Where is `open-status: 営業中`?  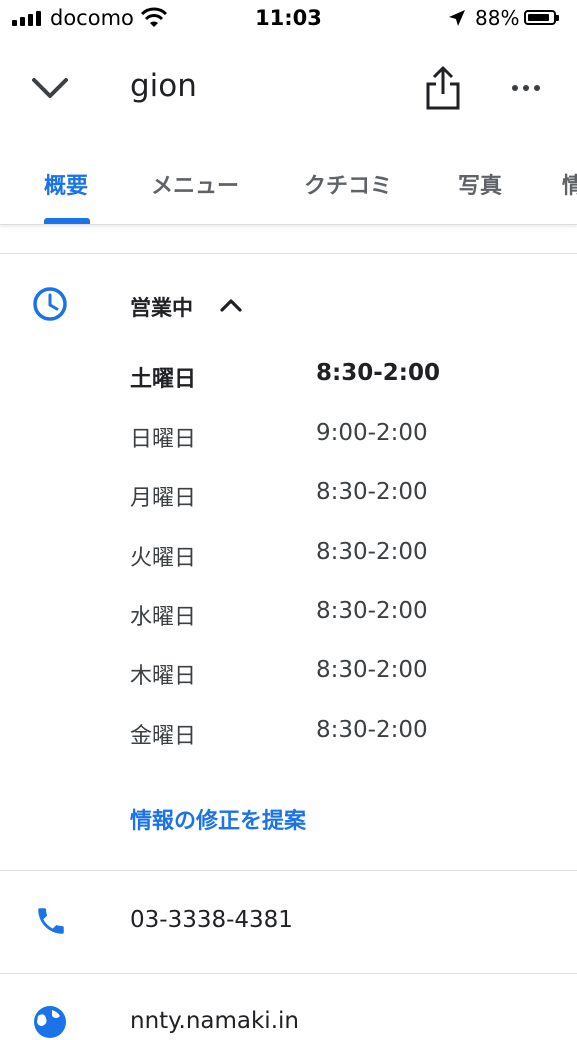
open-status: 営業中 is located at coordinates (161, 307).